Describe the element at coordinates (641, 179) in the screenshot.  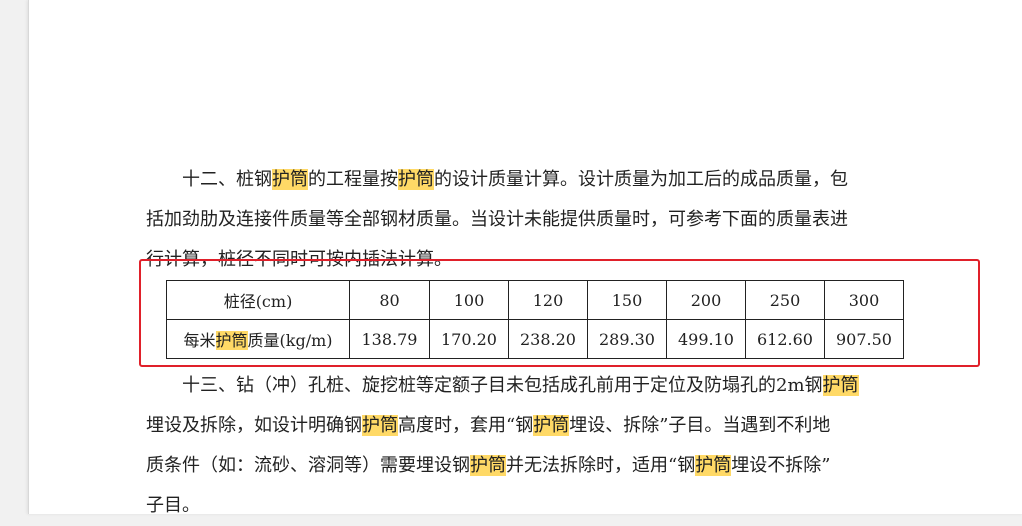
I see `text-run: 的设计质量计算。设计质量为加工后的成品质量，包` at that location.